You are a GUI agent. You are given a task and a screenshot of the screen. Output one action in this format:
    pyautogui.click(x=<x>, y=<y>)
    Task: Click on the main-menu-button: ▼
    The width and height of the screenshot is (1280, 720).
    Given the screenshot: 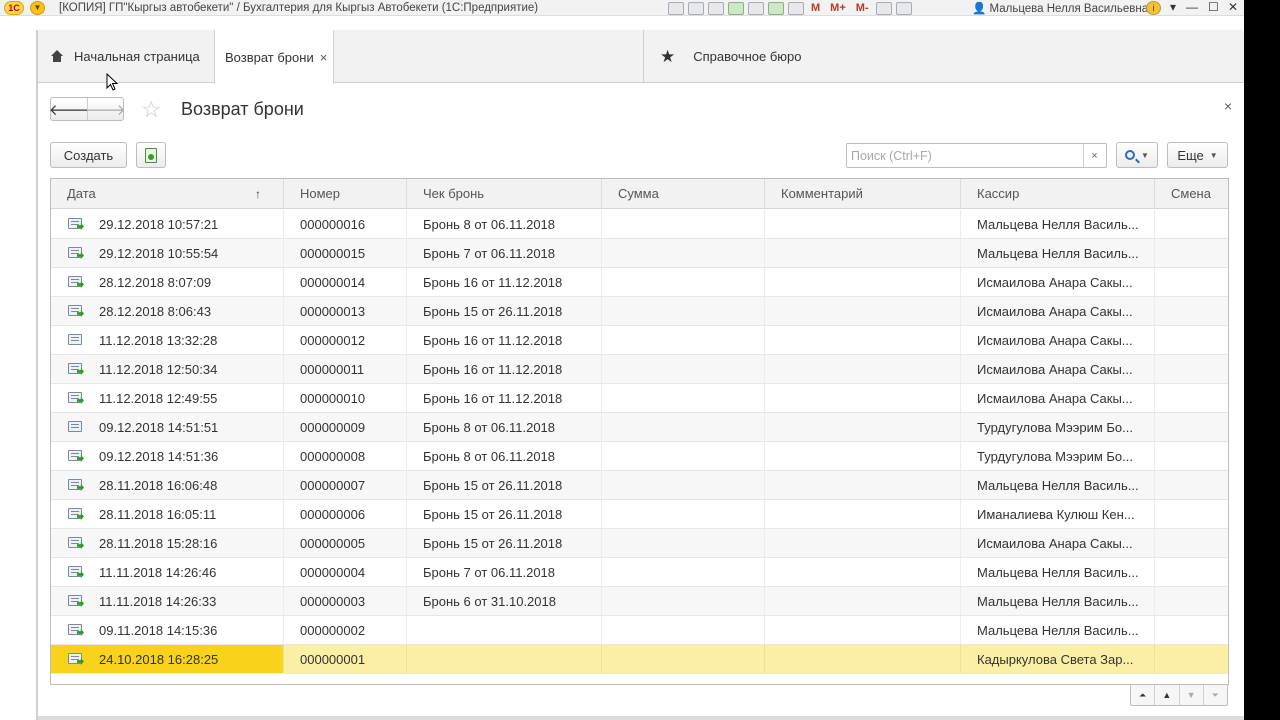 What is the action you would take?
    pyautogui.click(x=37, y=7)
    